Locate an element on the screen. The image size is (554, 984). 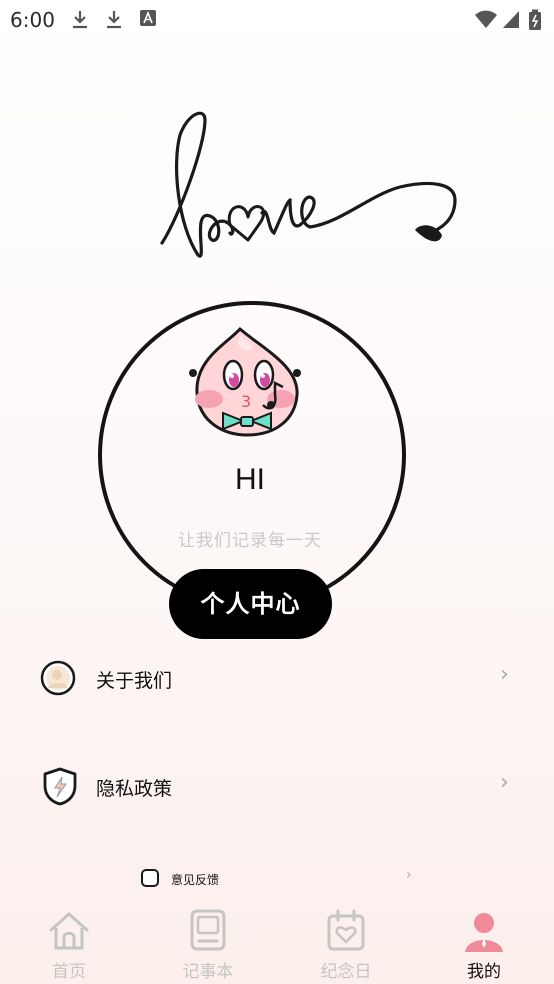
feedback-checkbox-icon is located at coordinates (150, 878).